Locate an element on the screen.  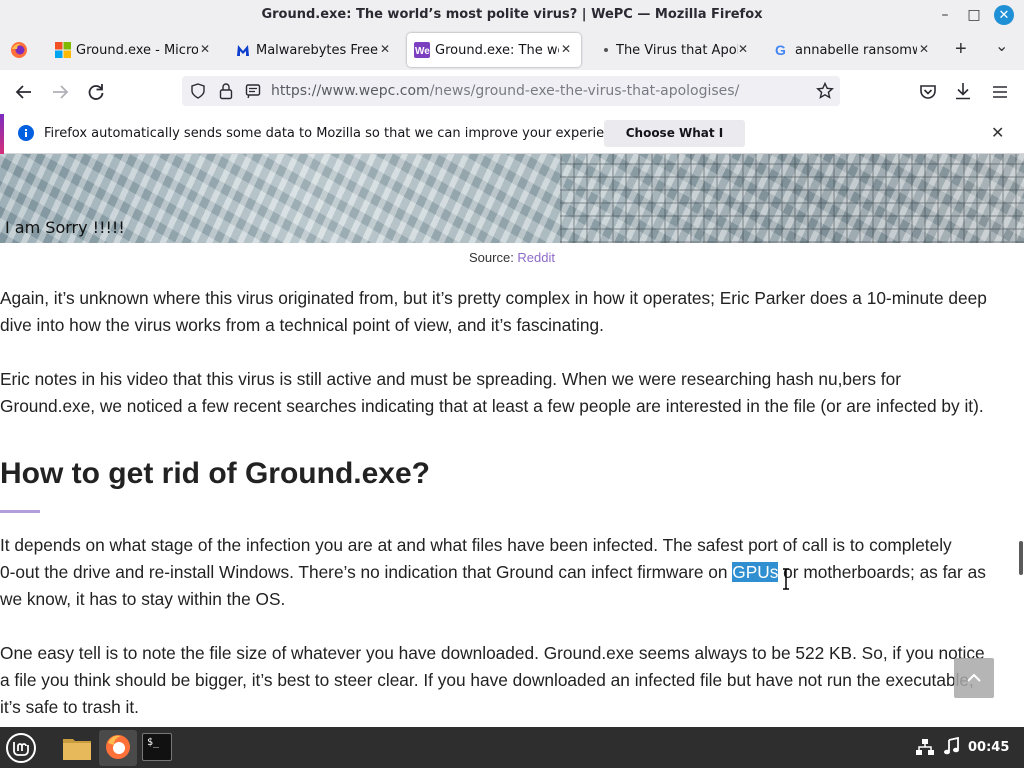
chevron-up-icon is located at coordinates (974, 677).